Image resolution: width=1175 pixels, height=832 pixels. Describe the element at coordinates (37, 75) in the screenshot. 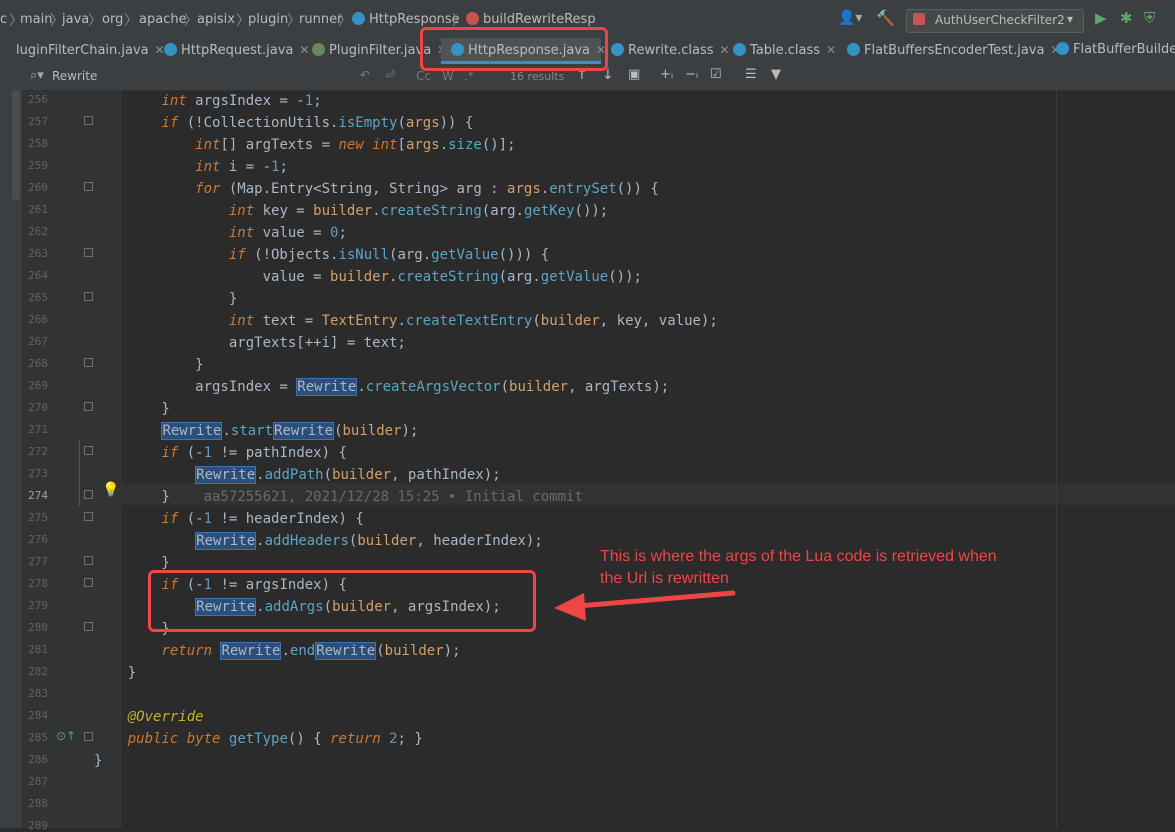

I see `search-icon: ⌕▾` at that location.